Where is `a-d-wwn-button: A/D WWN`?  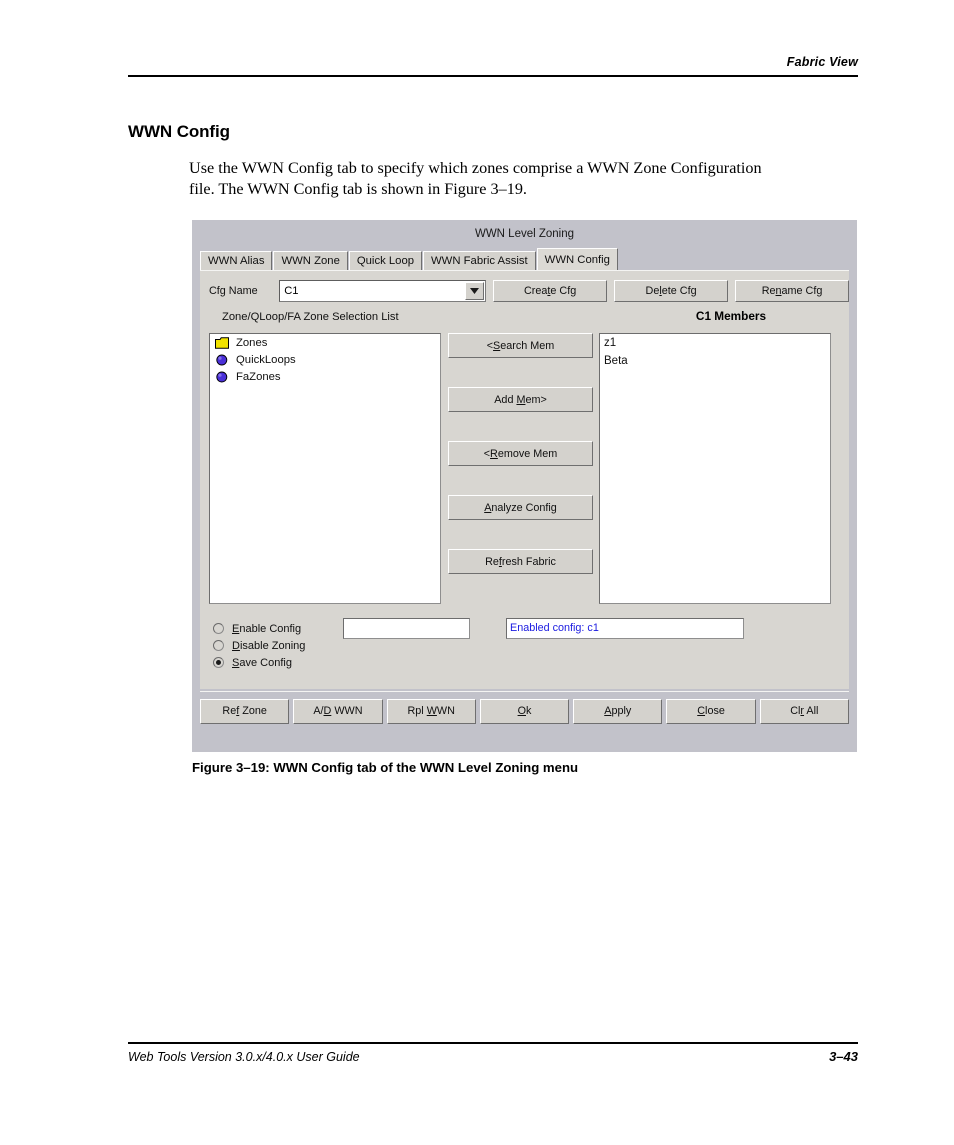
a-d-wwn-button: A/D WWN is located at coordinates (338, 711).